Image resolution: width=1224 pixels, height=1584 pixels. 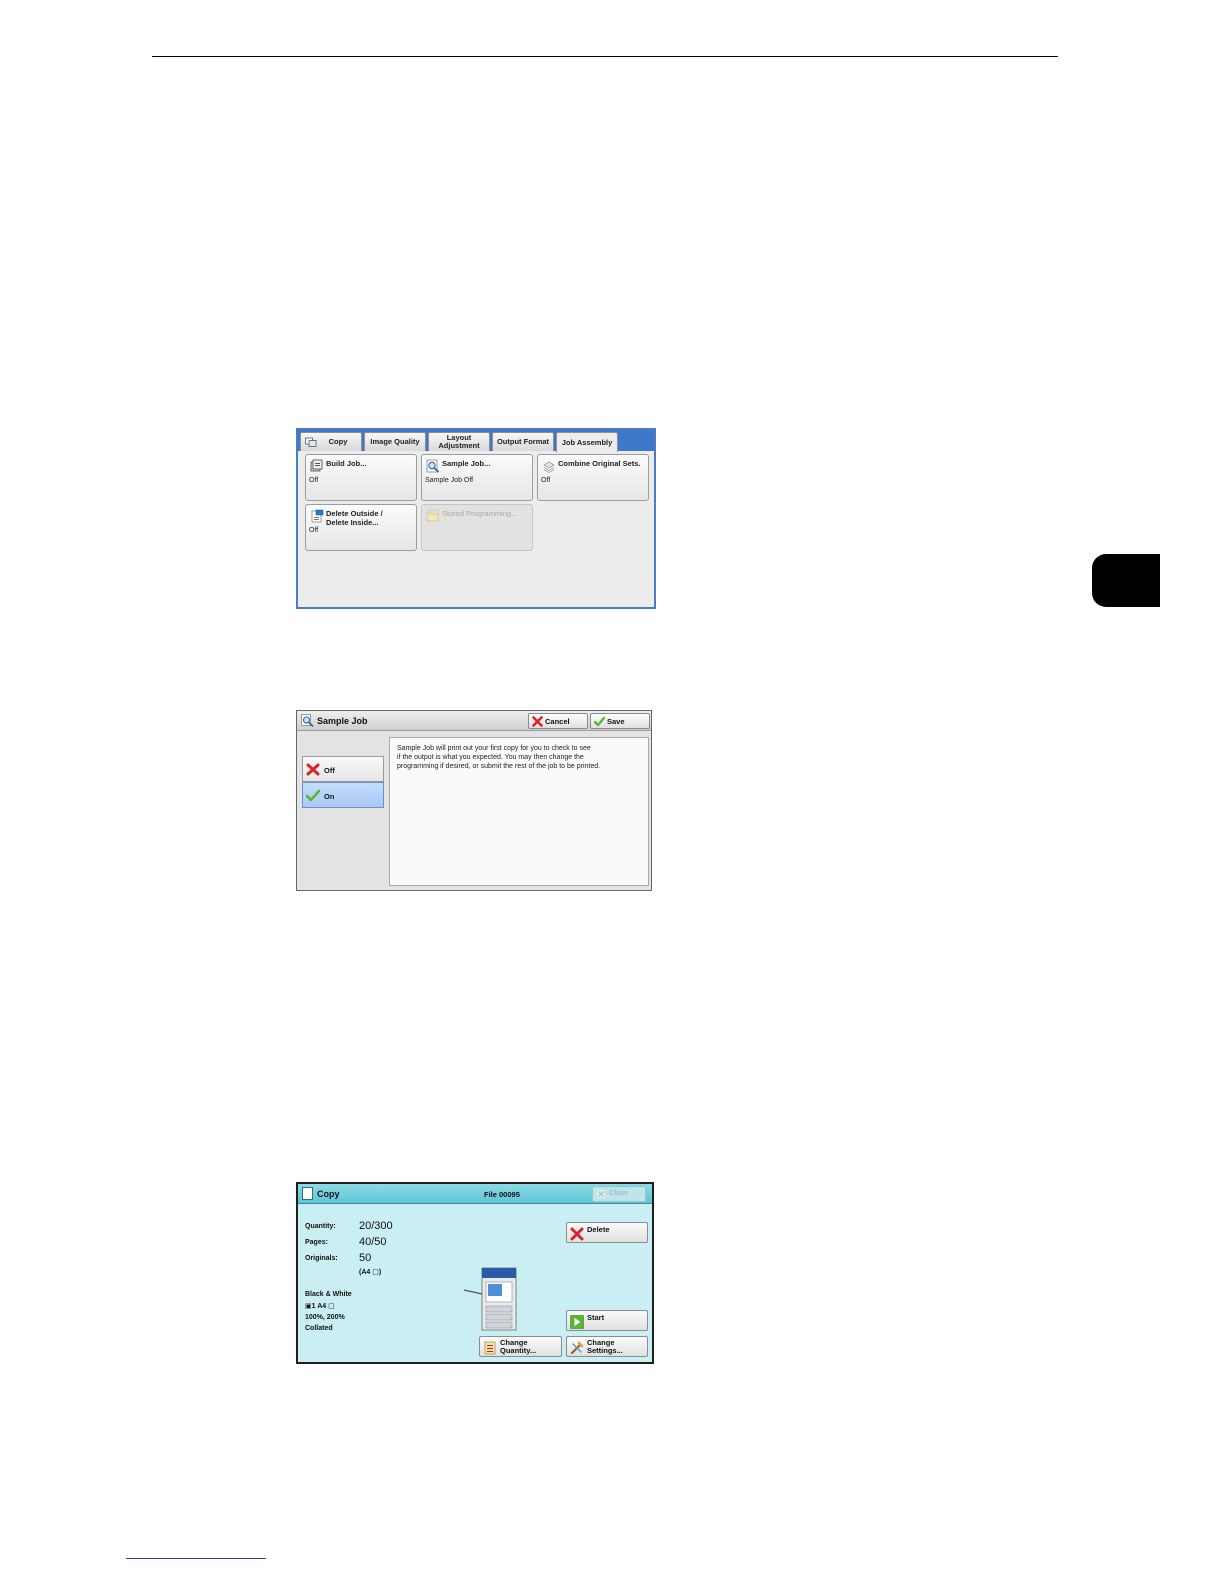 What do you see at coordinates (325, 1317) in the screenshot?
I see `setting-reduce-enlarge: 100%, 200%` at bounding box center [325, 1317].